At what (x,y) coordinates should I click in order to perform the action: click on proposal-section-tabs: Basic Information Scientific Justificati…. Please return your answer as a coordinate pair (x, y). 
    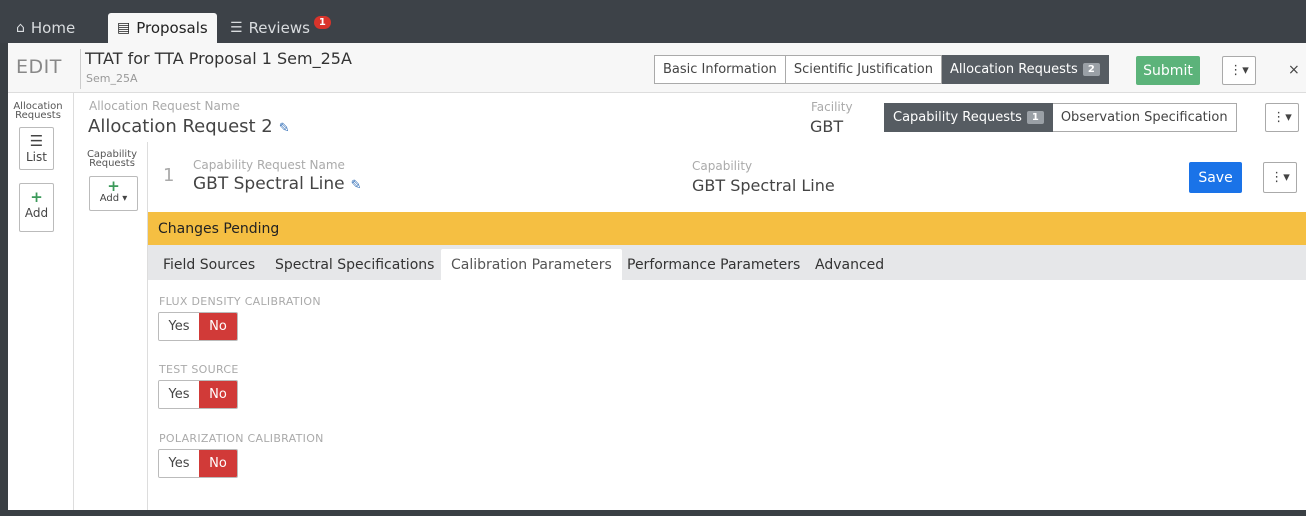
    Looking at the image, I should click on (881, 69).